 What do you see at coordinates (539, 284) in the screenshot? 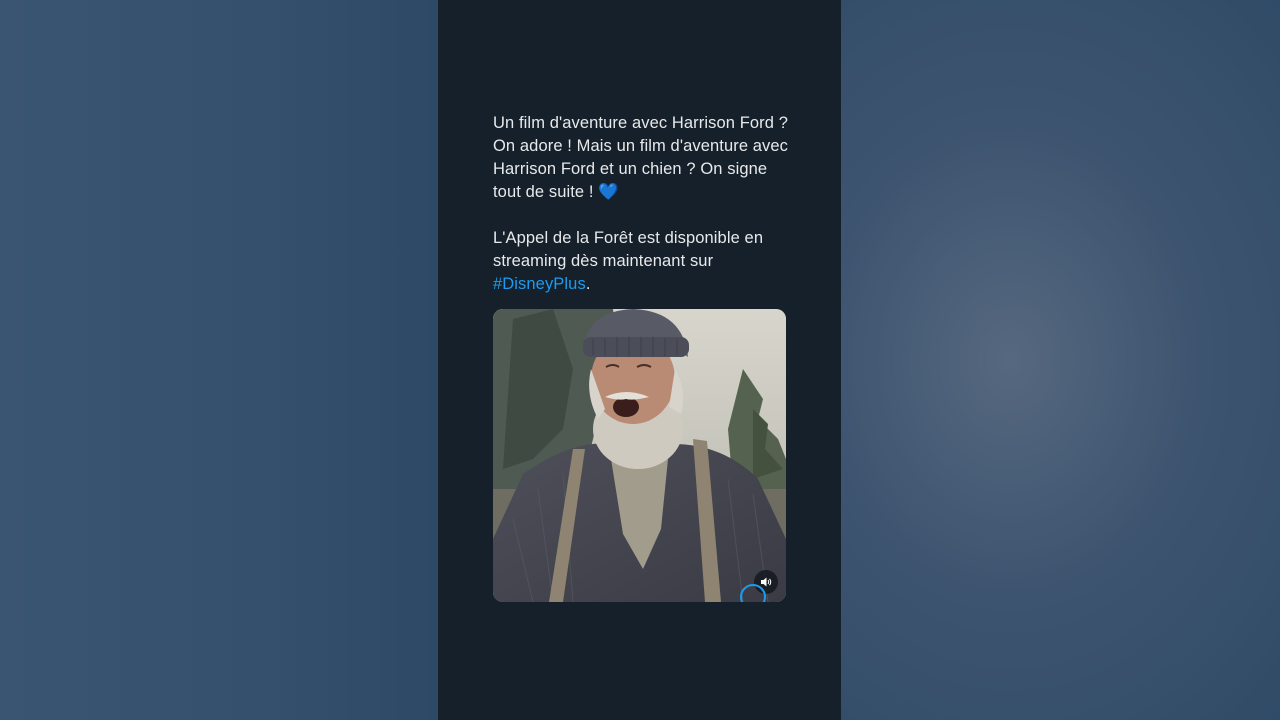
I see `hashtag-link: #DisneyPlus` at bounding box center [539, 284].